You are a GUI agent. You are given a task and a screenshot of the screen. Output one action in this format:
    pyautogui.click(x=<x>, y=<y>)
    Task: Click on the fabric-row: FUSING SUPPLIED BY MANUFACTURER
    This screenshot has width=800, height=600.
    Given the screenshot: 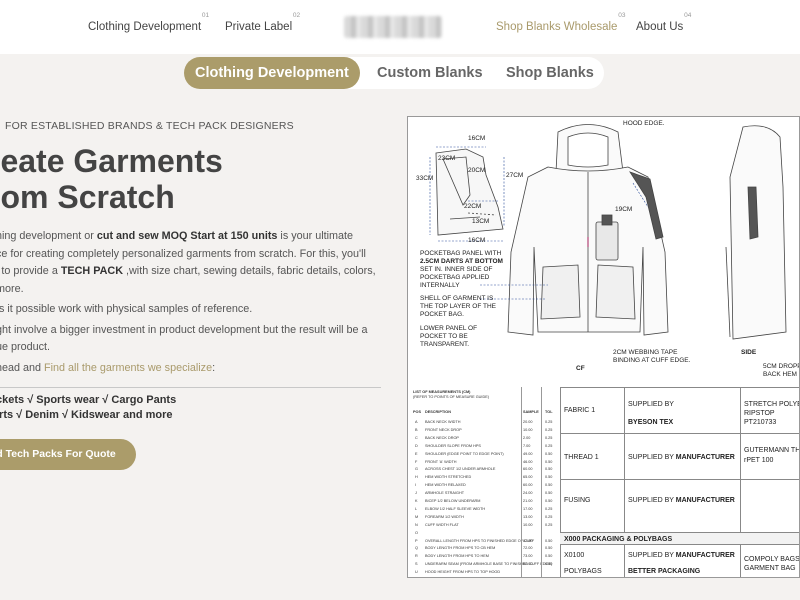 What is the action you would take?
    pyautogui.click(x=679, y=505)
    